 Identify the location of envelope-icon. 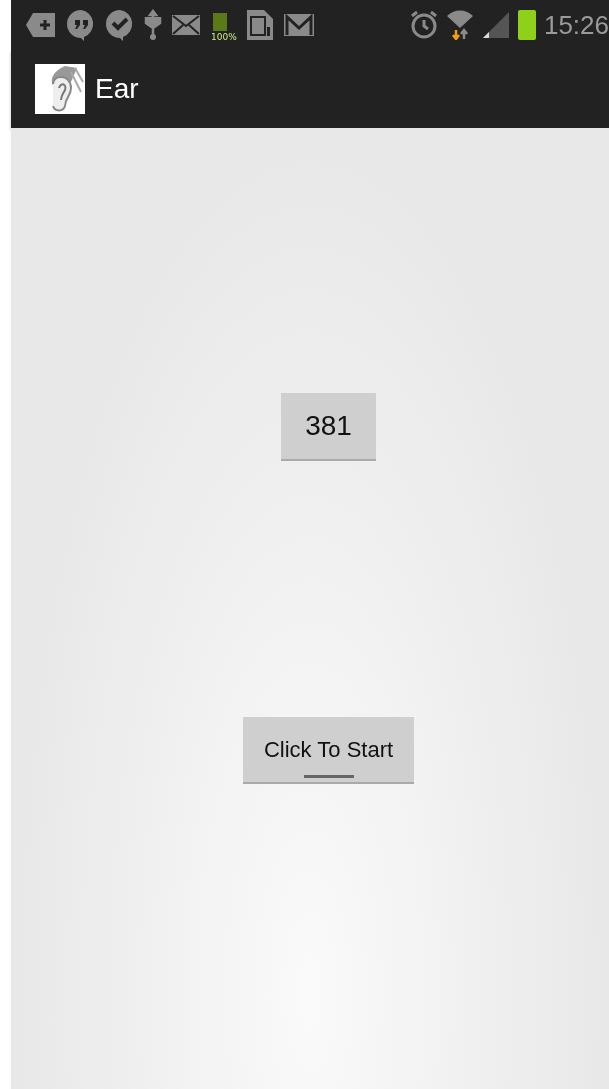
(186, 25).